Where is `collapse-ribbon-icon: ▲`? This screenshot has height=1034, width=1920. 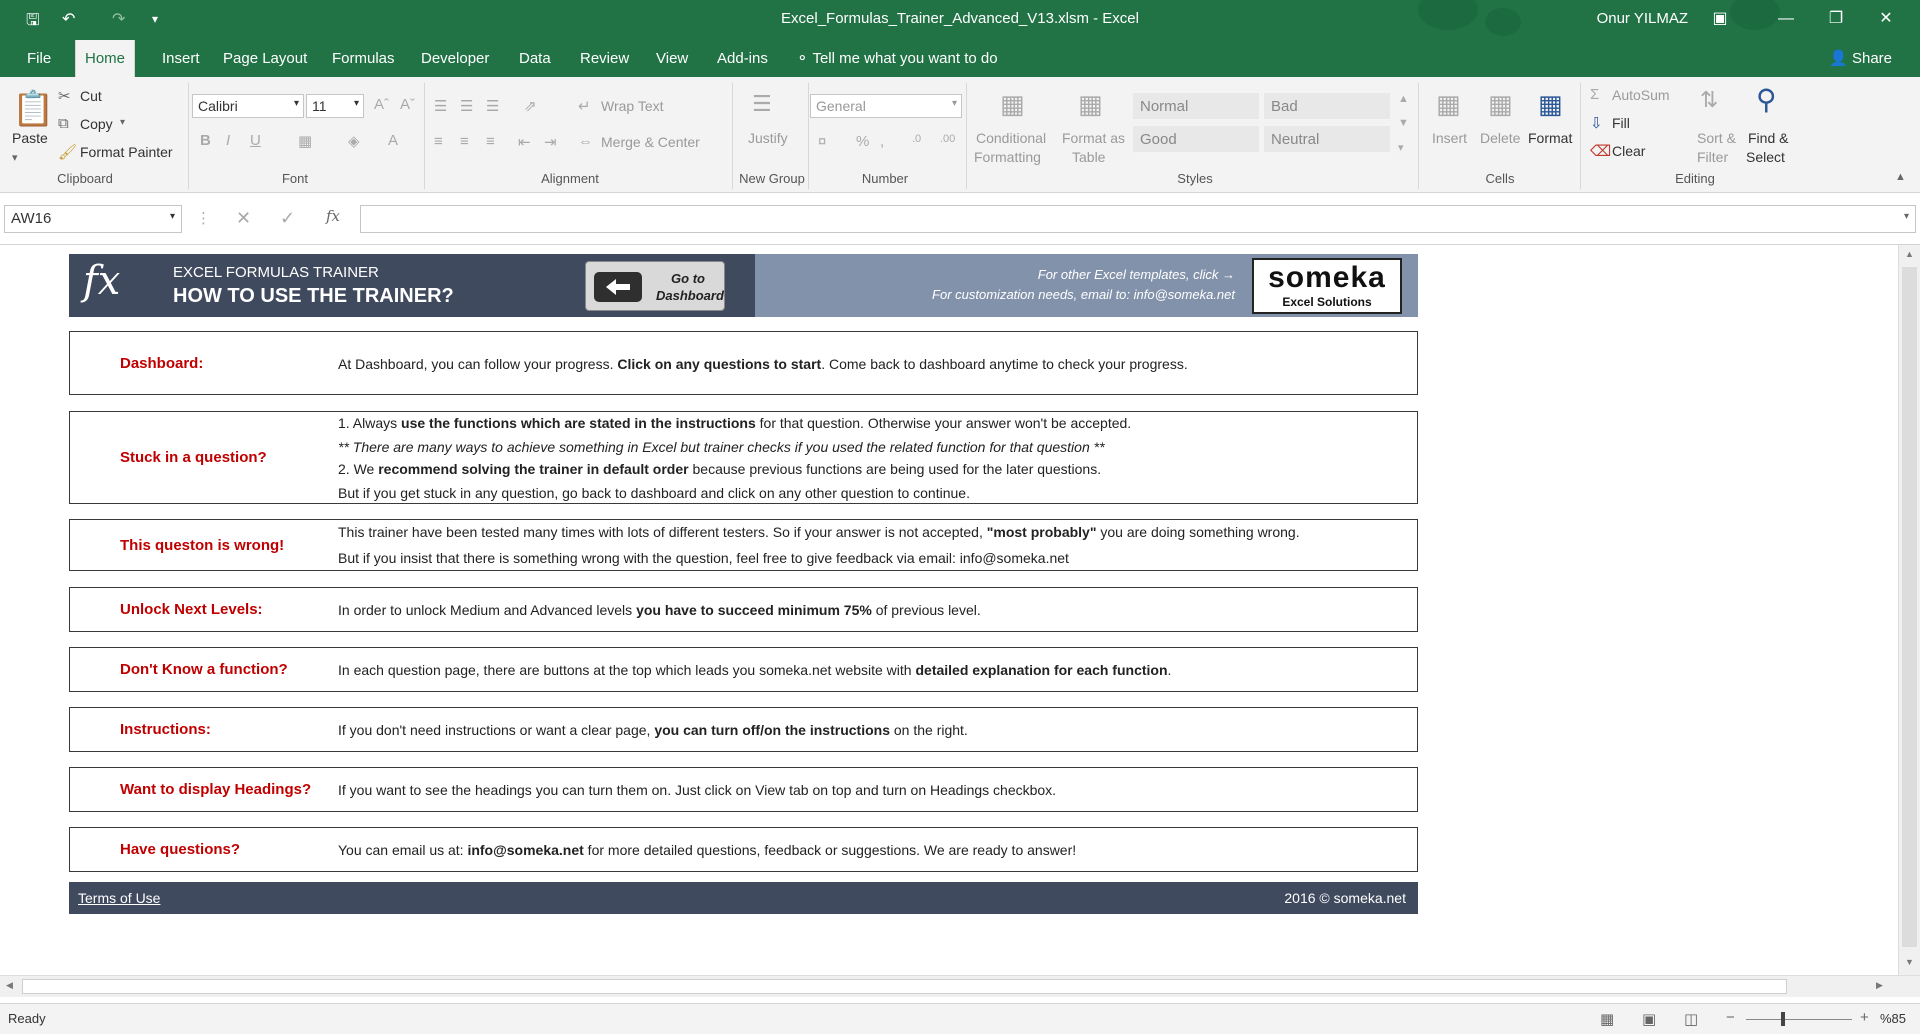
collapse-ribbon-icon: ▲ is located at coordinates (1900, 177).